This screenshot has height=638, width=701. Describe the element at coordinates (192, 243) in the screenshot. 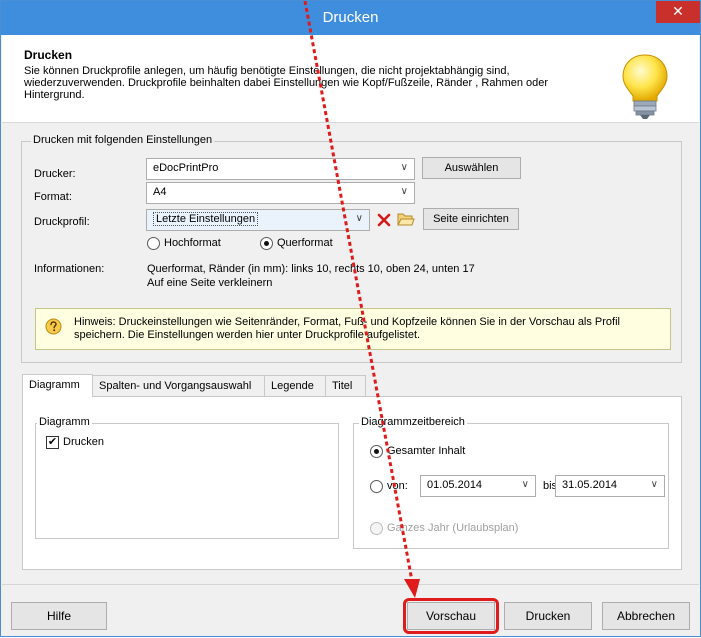

I see `portrait-label: Hochformat` at that location.